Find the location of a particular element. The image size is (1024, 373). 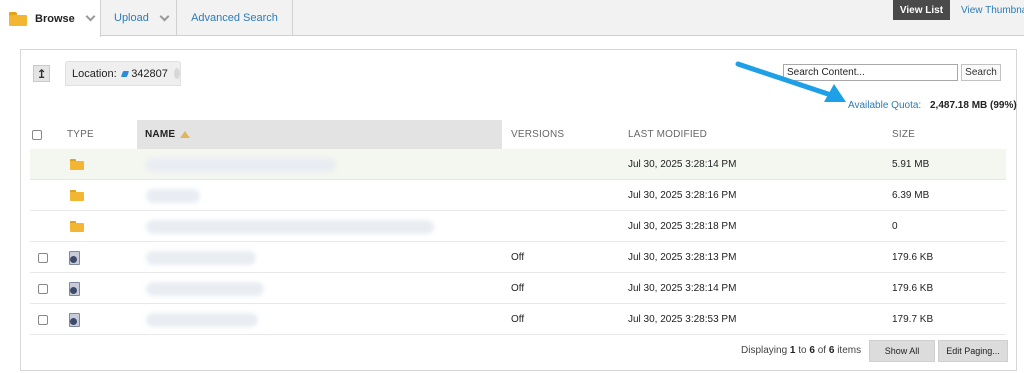

up-arrow-icon: ↥ is located at coordinates (41, 73).